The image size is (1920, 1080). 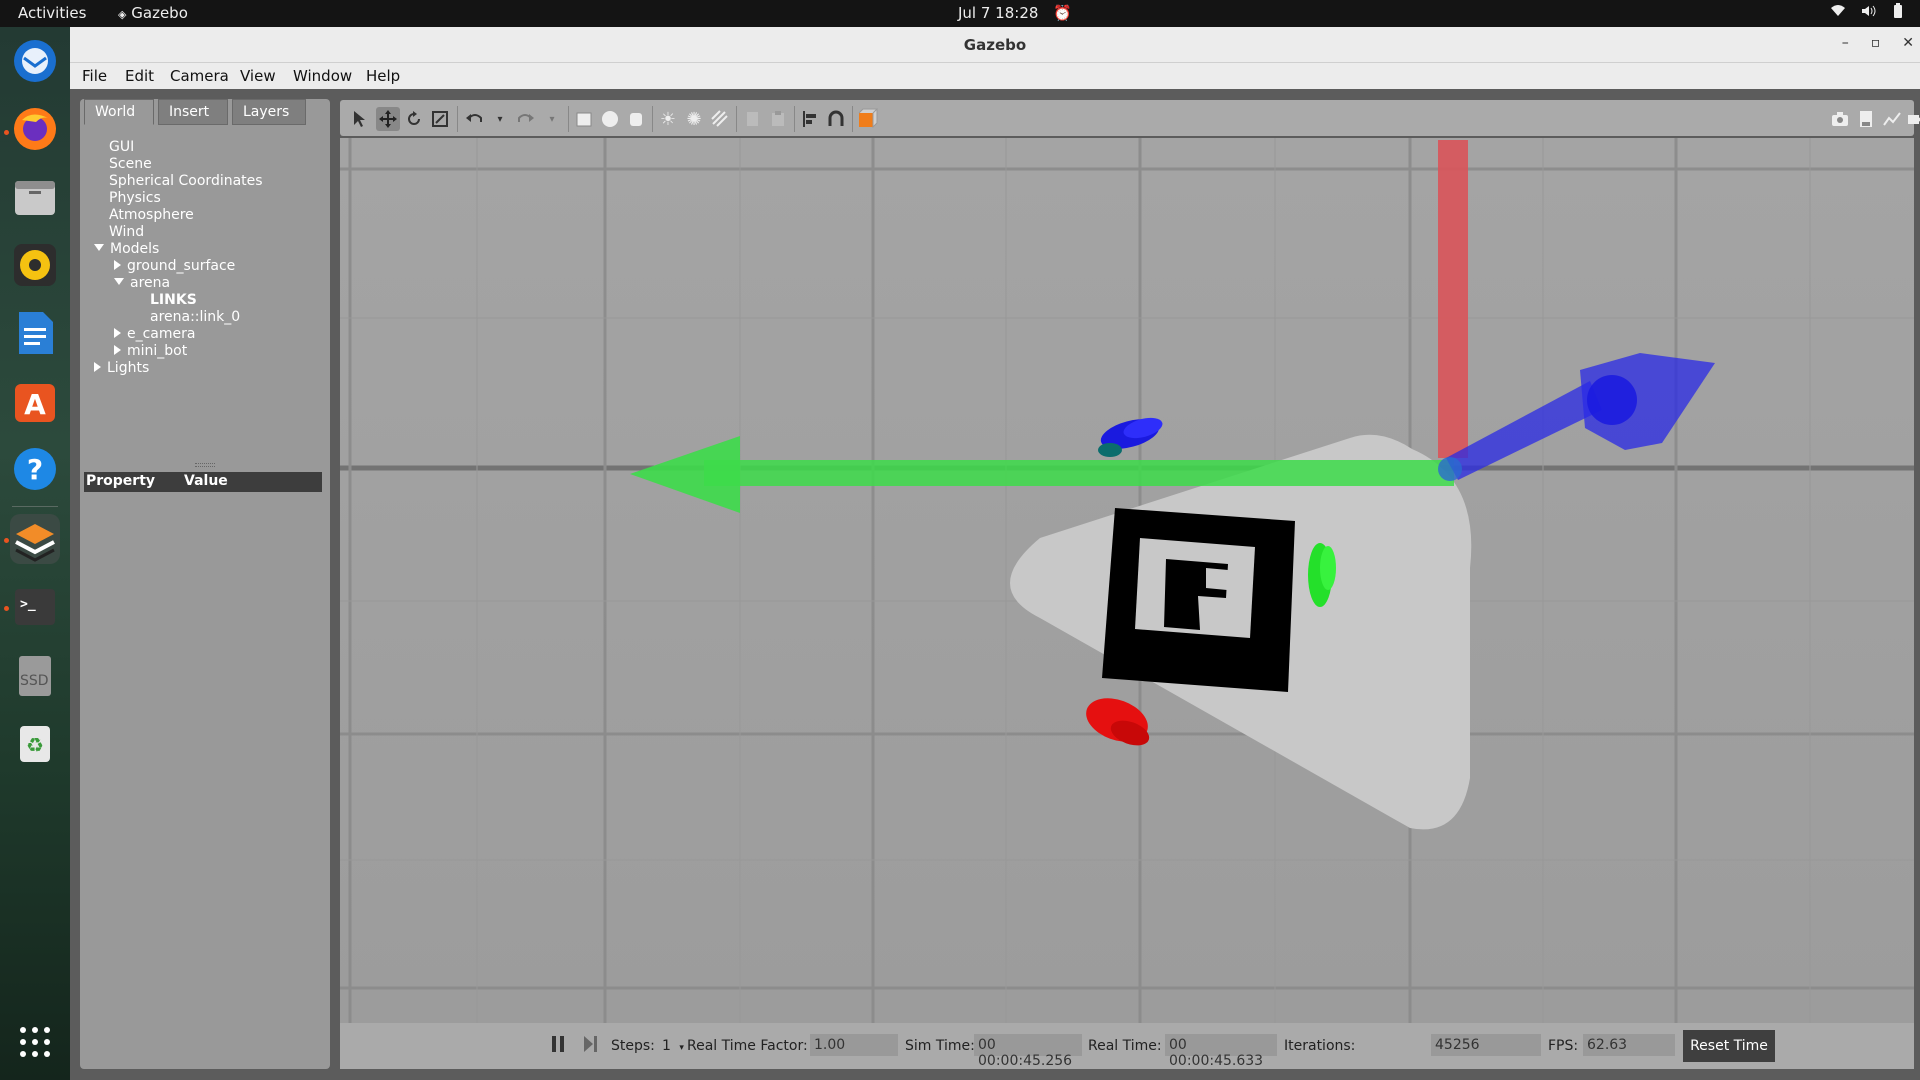 What do you see at coordinates (1913, 119) in the screenshot?
I see `record-video-button` at bounding box center [1913, 119].